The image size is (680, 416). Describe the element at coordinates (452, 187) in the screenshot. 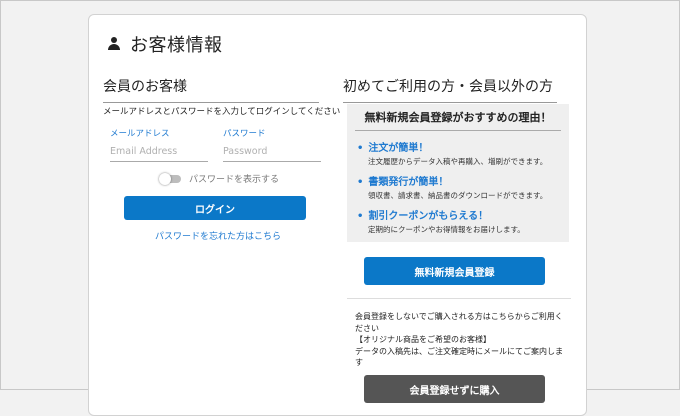

I see `reason-item: • 書類発行が簡単！ 領収書、請求書、納品書のダウンロードができます。` at that location.